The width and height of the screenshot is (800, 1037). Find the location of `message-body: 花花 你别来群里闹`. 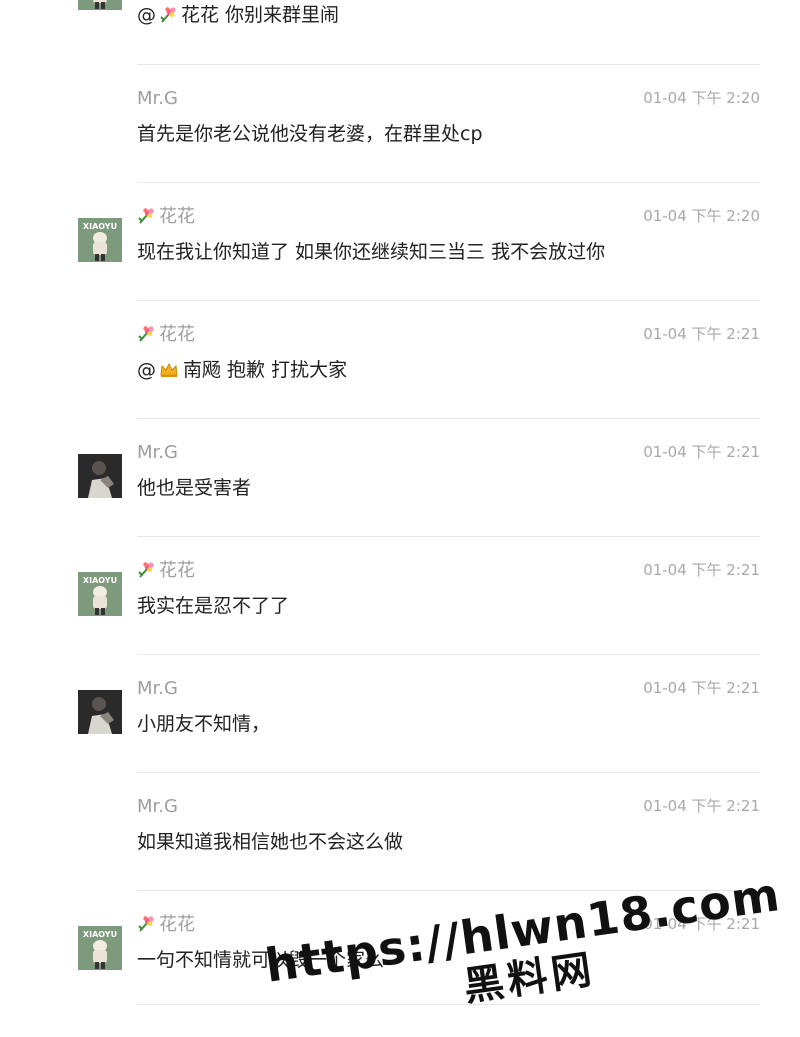

message-body: 花花 你别来群里闹 is located at coordinates (260, 15).